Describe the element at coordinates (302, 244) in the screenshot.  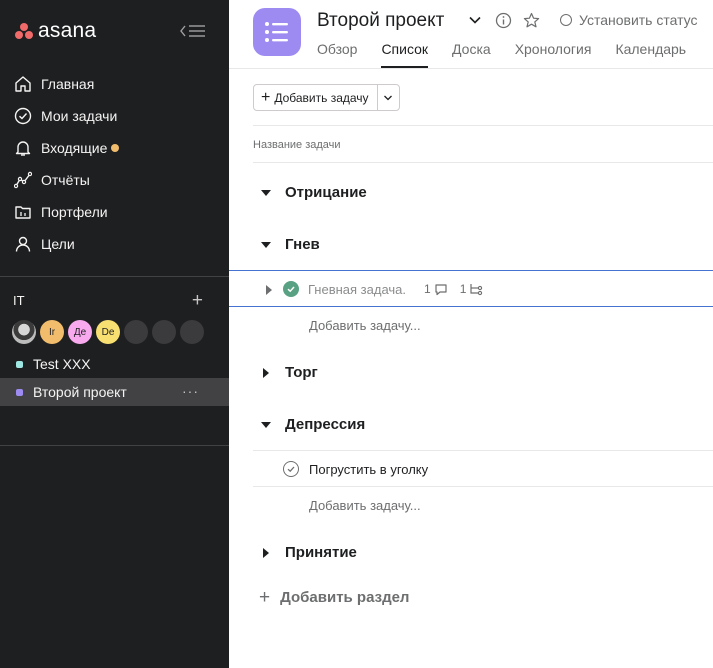
I see `section-name: Гнев` at that location.